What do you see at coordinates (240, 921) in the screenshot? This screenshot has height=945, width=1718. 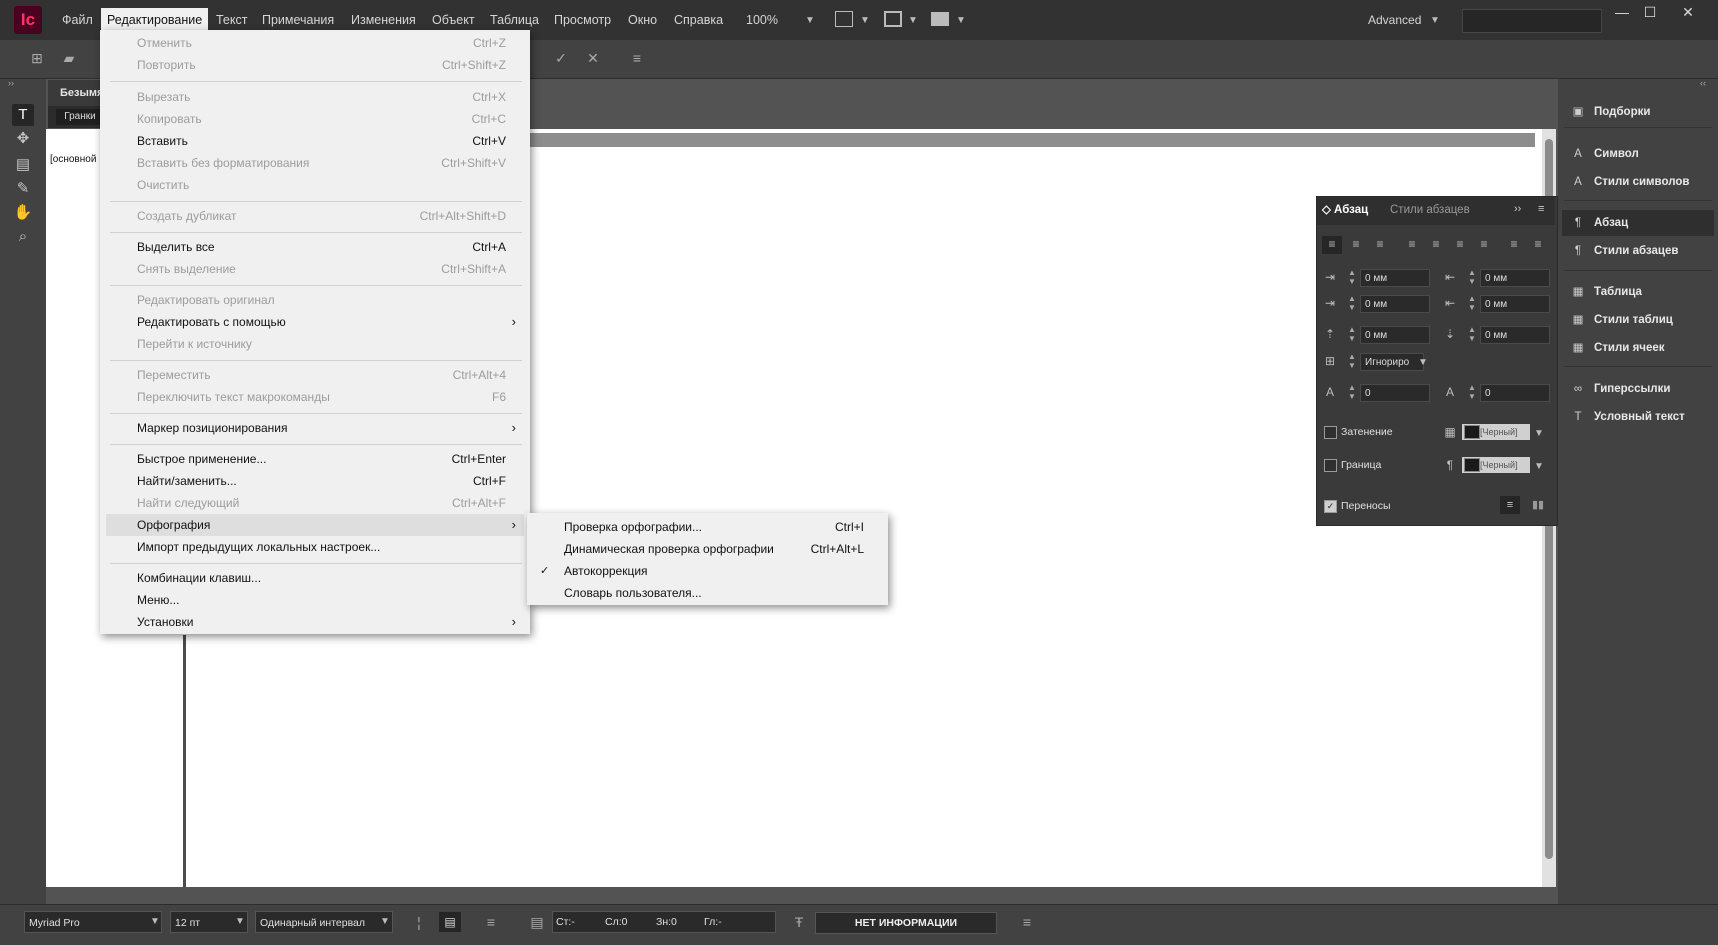 I see `font-size-chevron-icon: ▼` at bounding box center [240, 921].